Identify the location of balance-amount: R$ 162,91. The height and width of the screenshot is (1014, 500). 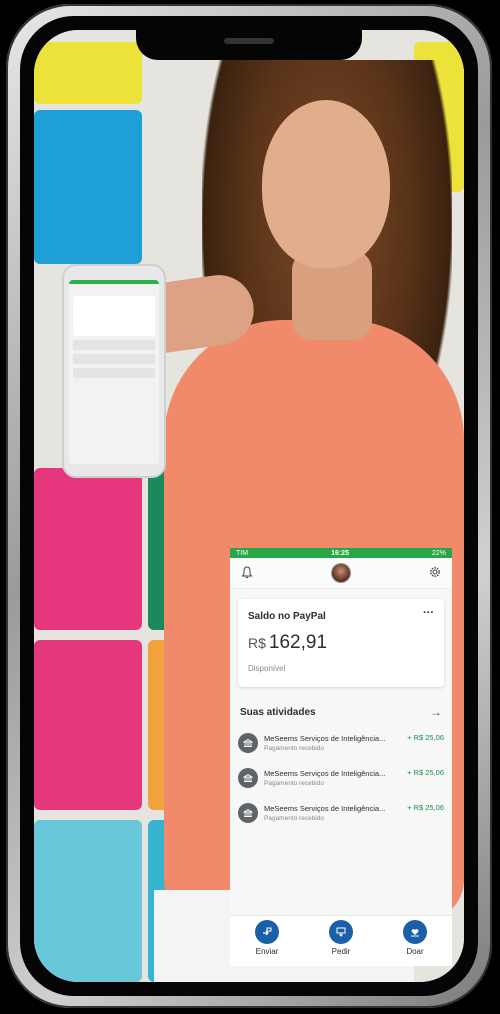
(341, 643).